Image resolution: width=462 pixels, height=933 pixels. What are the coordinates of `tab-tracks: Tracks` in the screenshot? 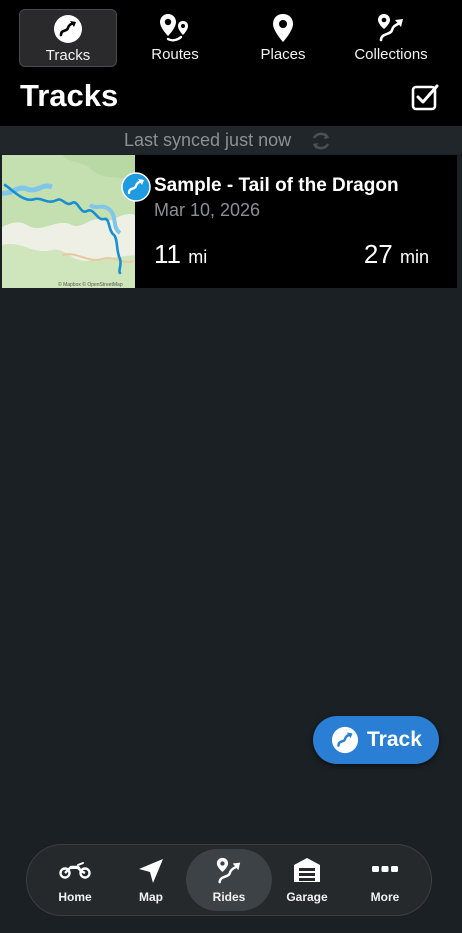 It's located at (68, 38).